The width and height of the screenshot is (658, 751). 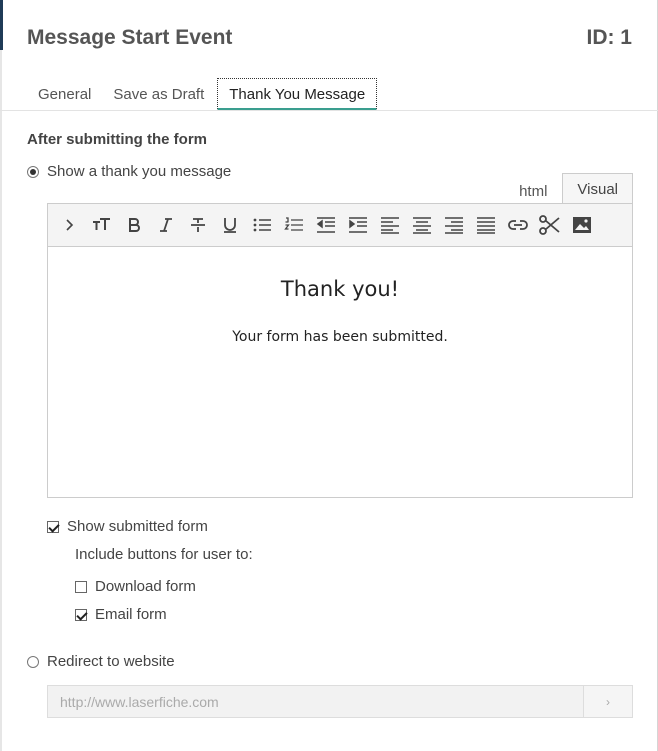 I want to click on show-submitted-form-label: Show submitted form, so click(x=137, y=526).